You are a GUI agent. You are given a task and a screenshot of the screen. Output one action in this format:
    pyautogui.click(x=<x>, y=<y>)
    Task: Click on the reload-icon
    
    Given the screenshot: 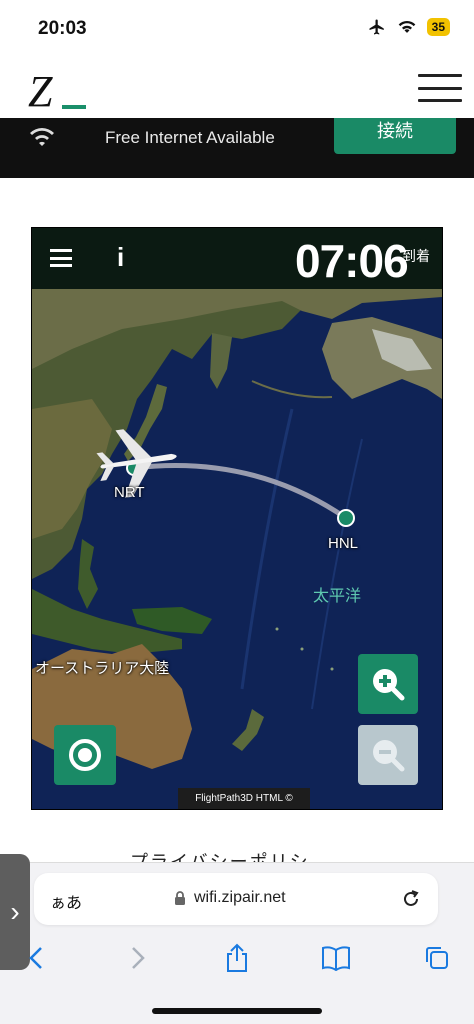 What is the action you would take?
    pyautogui.click(x=411, y=899)
    